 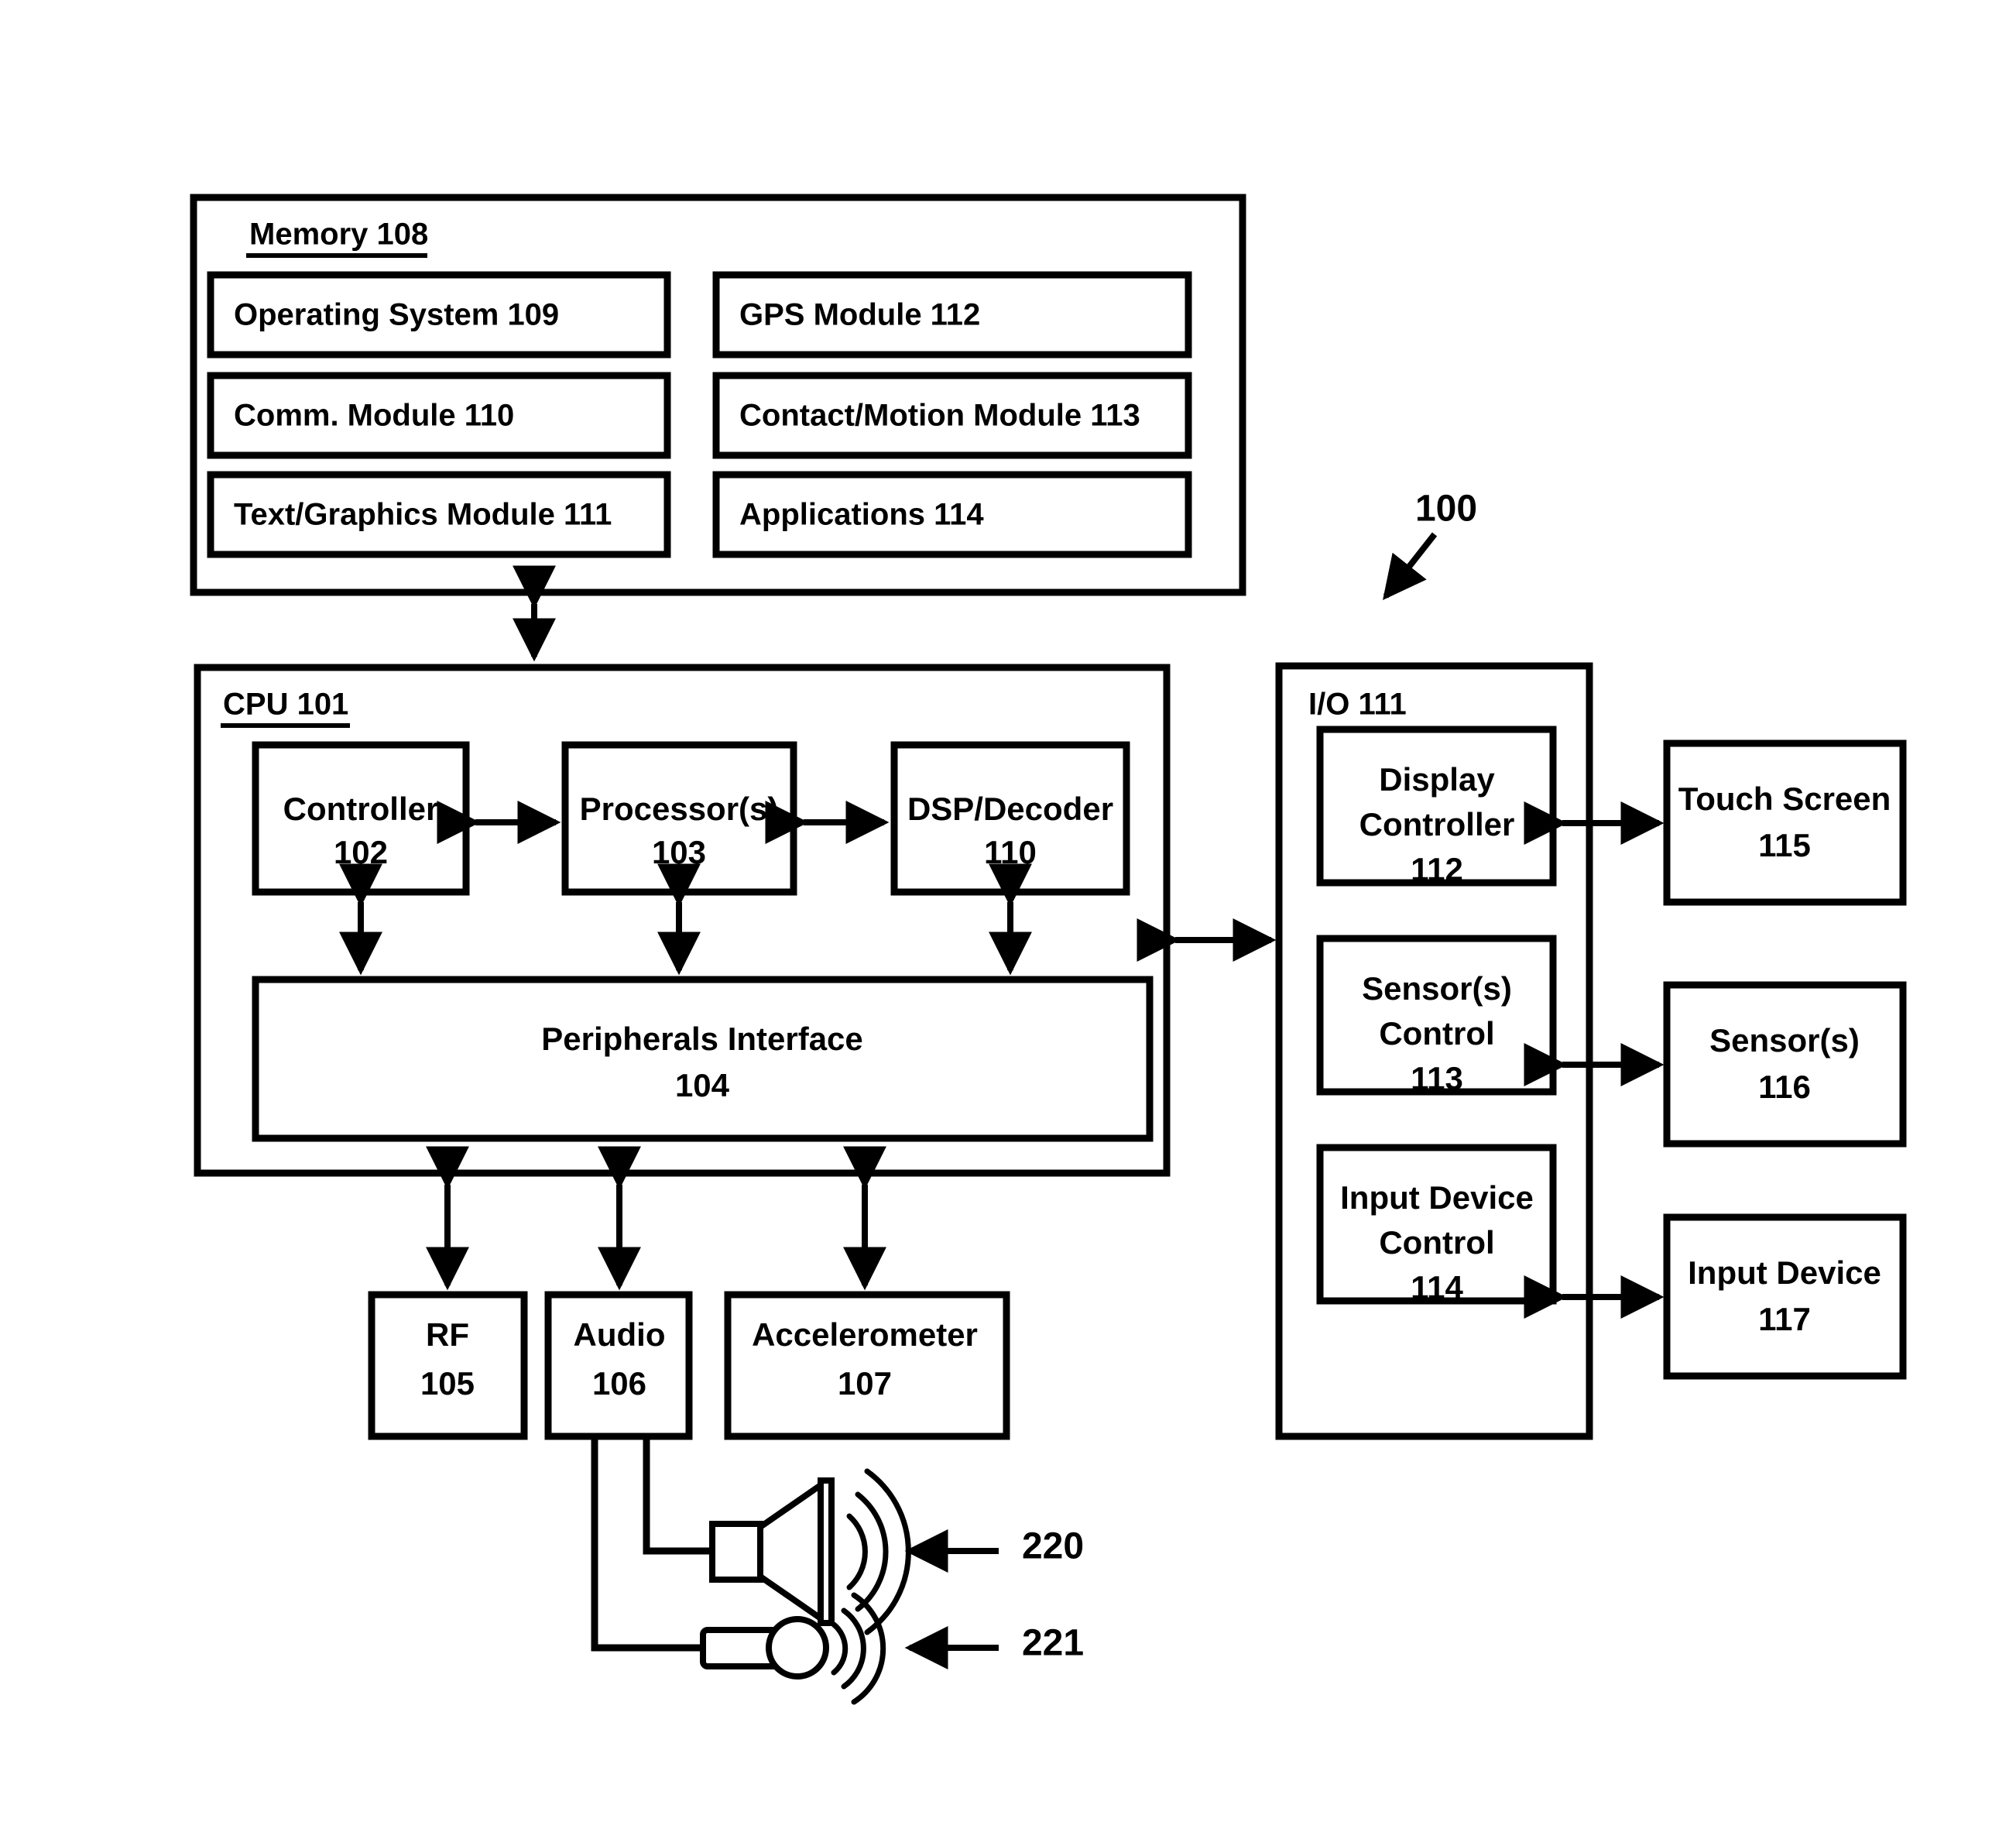 I want to click on module-label-operating-system: Operating System 109, so click(x=396, y=315).